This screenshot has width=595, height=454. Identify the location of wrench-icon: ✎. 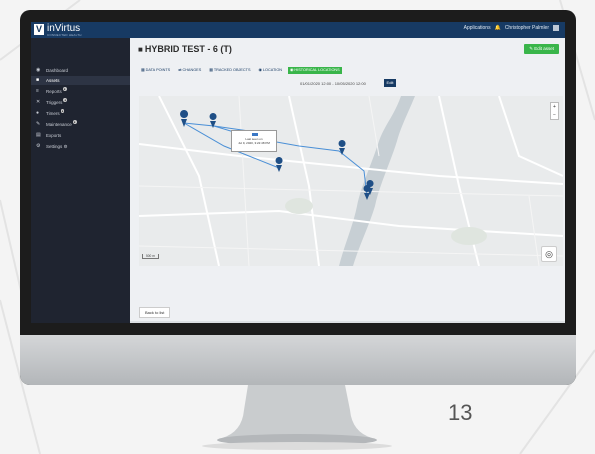
(38, 124).